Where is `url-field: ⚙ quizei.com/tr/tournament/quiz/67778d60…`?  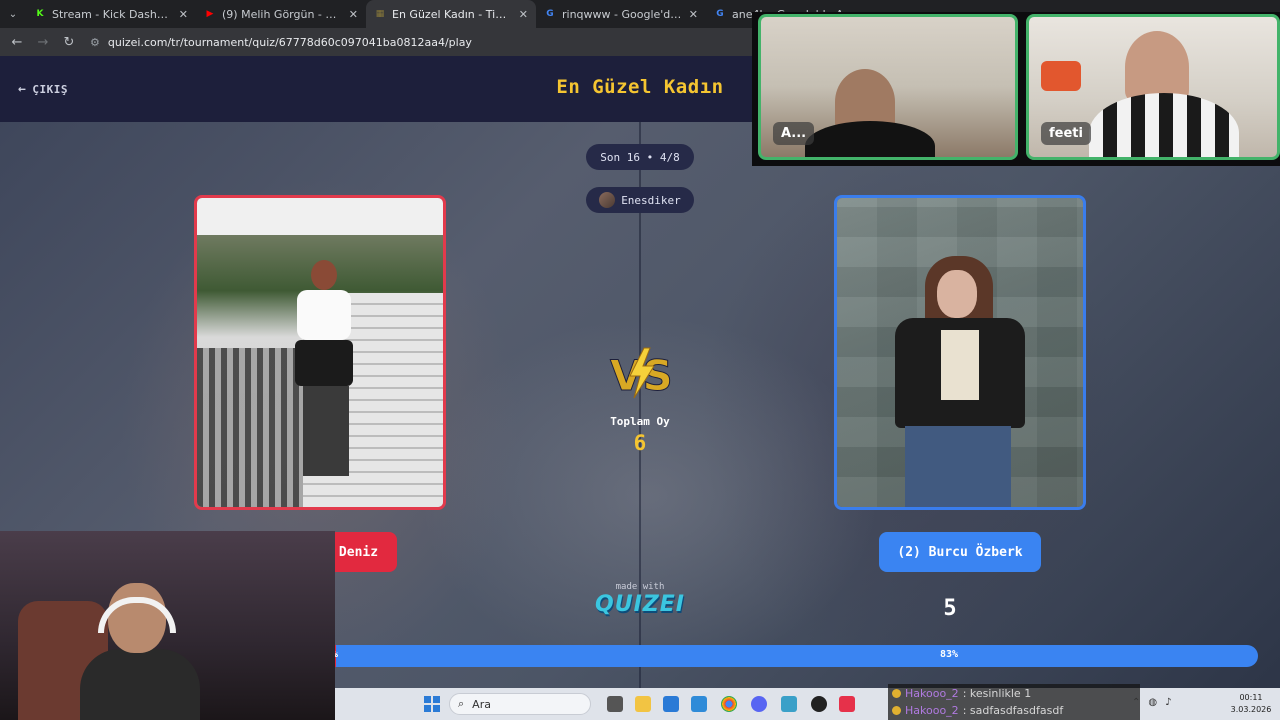
url-field: ⚙ quizei.com/tr/tournament/quiz/67778d60… is located at coordinates (281, 42).